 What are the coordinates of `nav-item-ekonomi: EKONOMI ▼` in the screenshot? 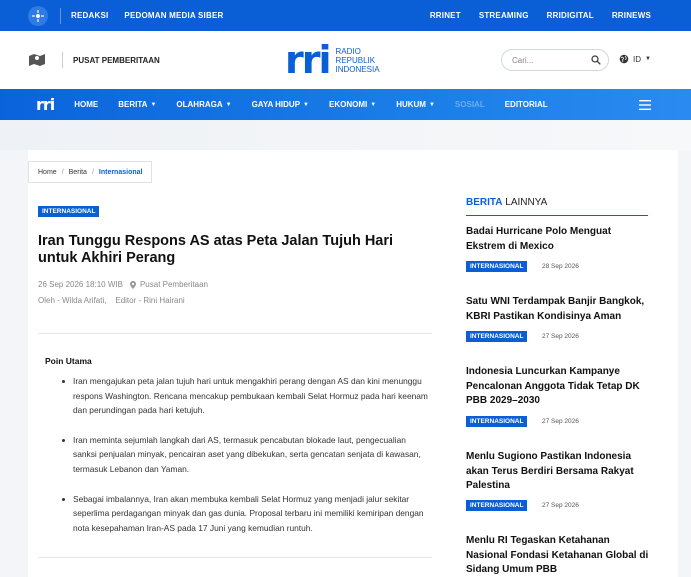 It's located at (352, 104).